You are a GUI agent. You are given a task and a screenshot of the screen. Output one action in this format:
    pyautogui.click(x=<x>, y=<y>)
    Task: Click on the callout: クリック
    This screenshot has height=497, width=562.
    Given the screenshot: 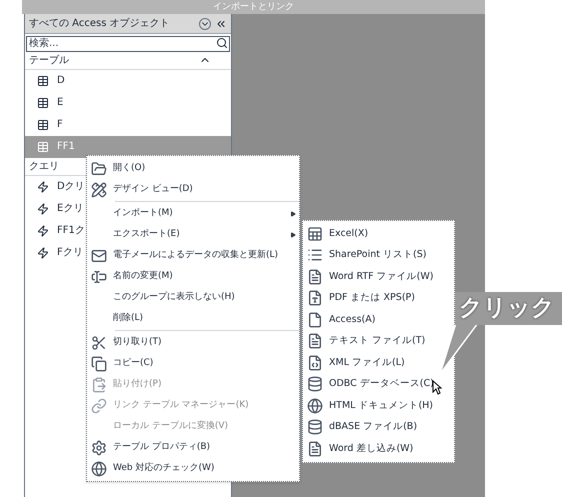 What is the action you would take?
    pyautogui.click(x=508, y=308)
    